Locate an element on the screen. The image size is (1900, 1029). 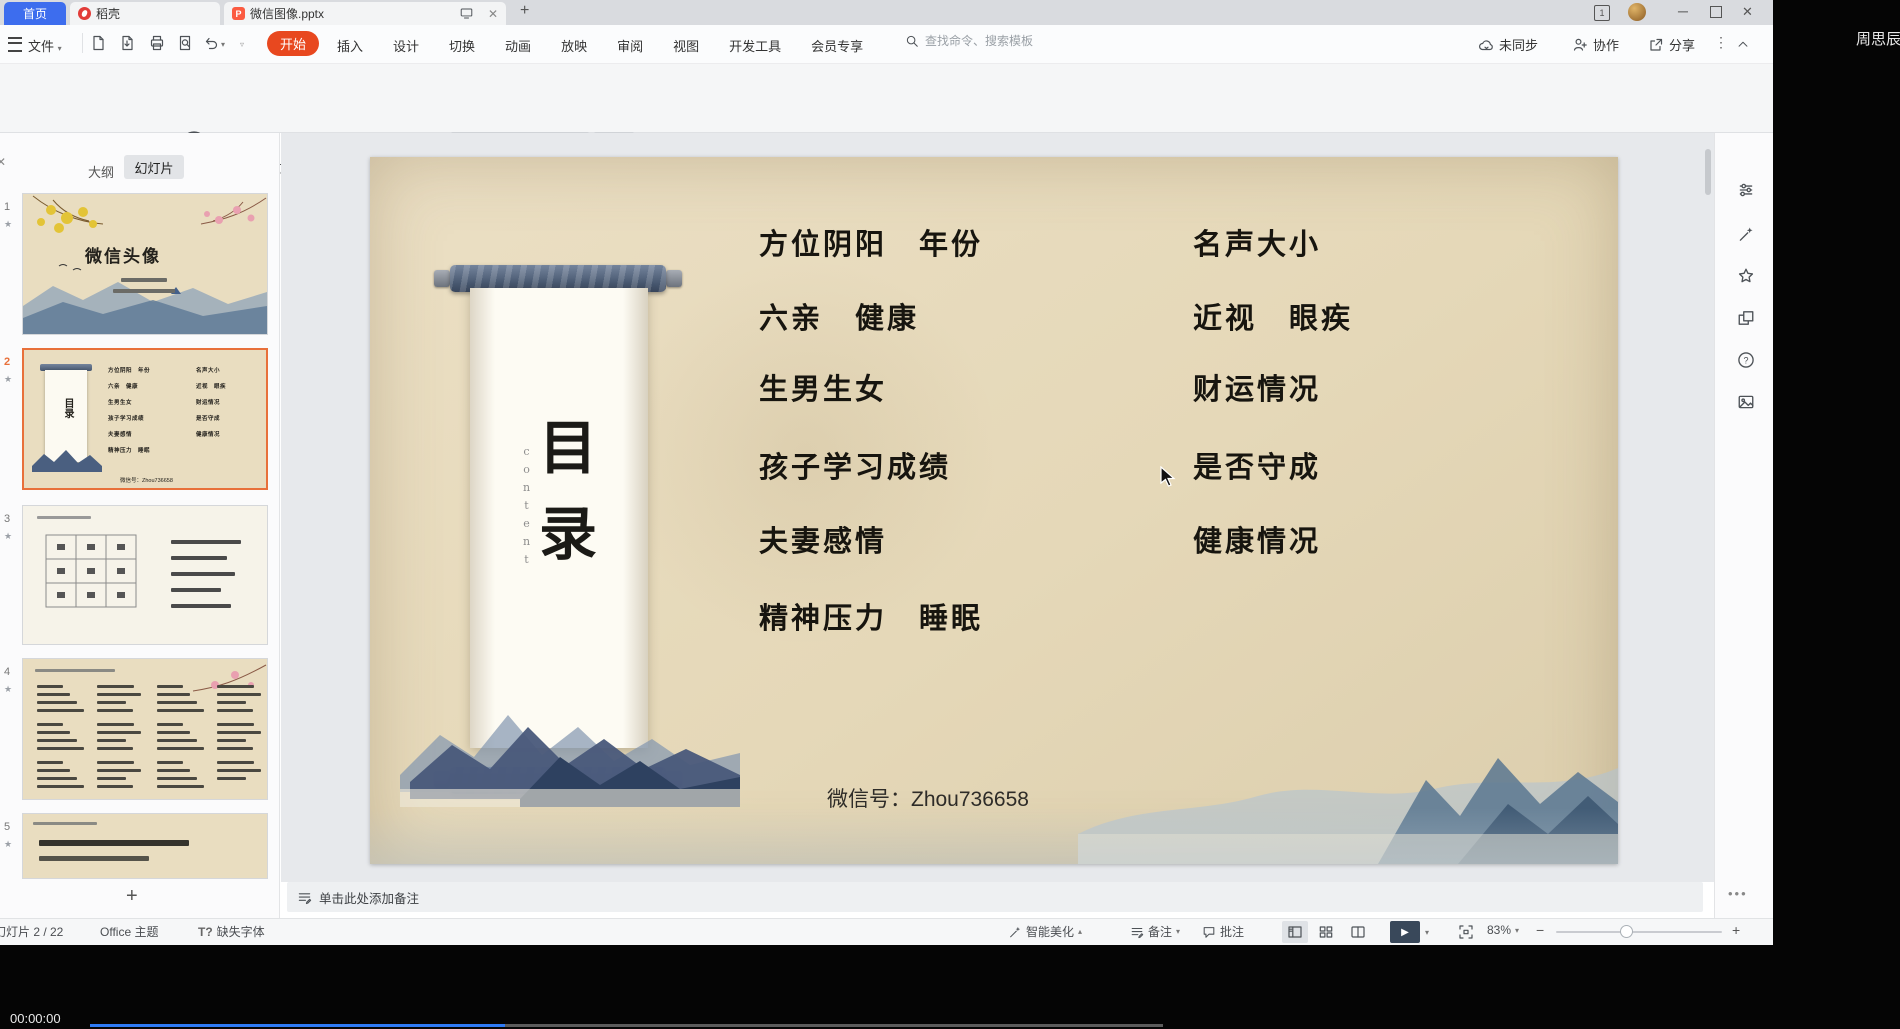
undo-caret: ▾ is located at coordinates (223, 44).